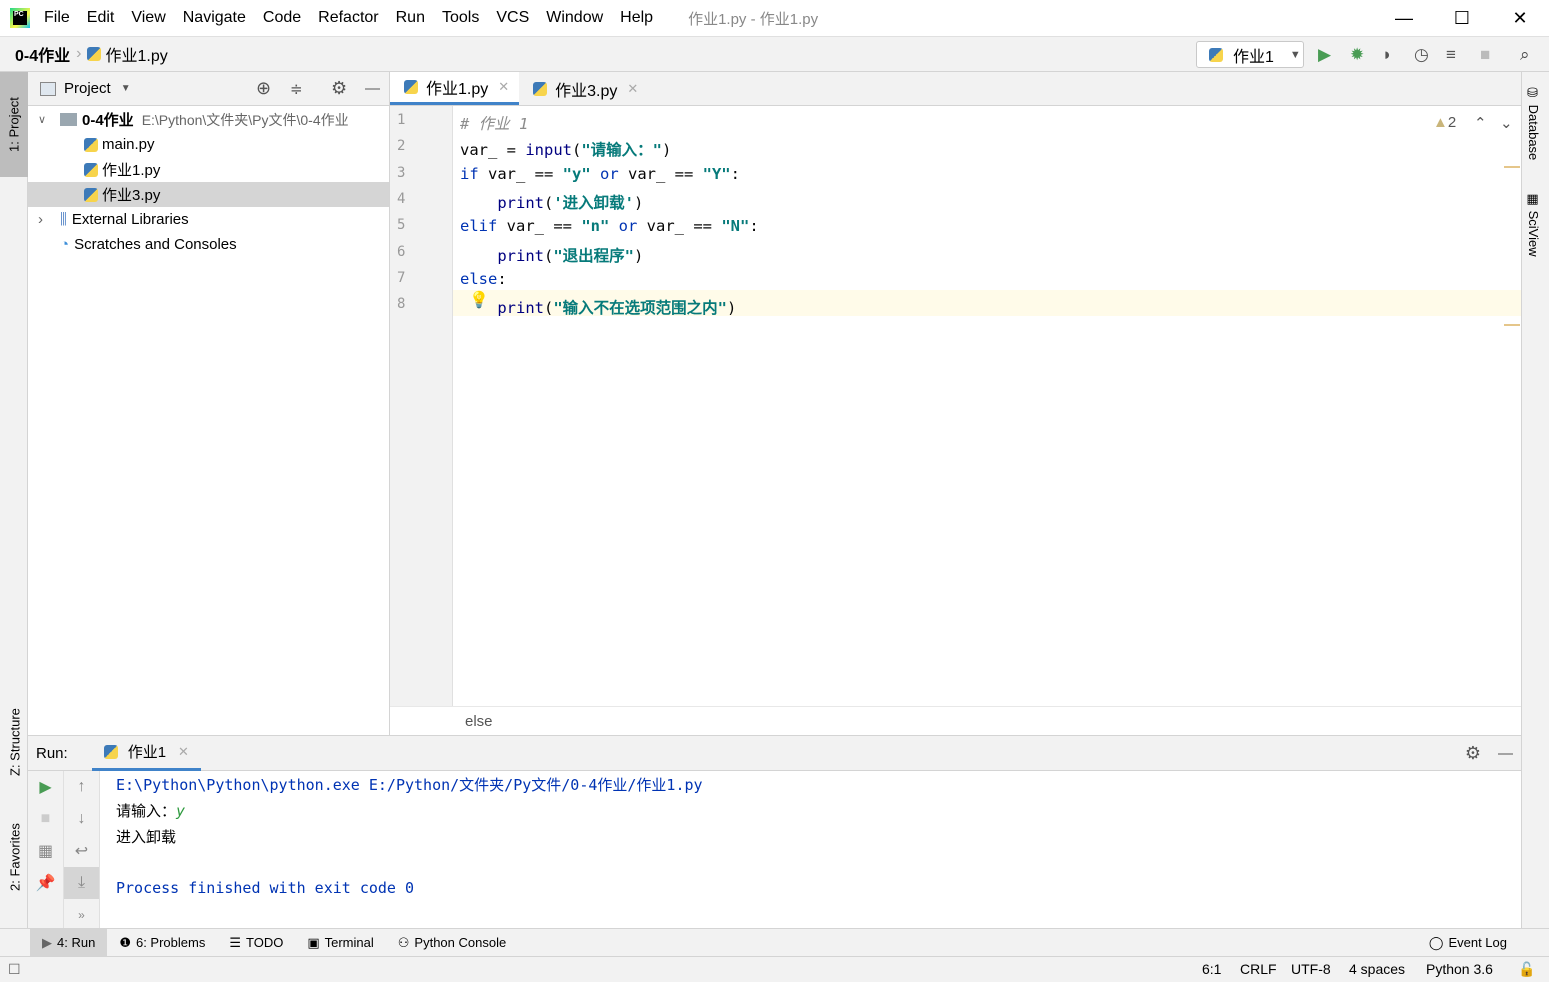 The width and height of the screenshot is (1549, 982). What do you see at coordinates (598, 307) in the screenshot?
I see `code-line: print("输入不在选项范围之内")` at bounding box center [598, 307].